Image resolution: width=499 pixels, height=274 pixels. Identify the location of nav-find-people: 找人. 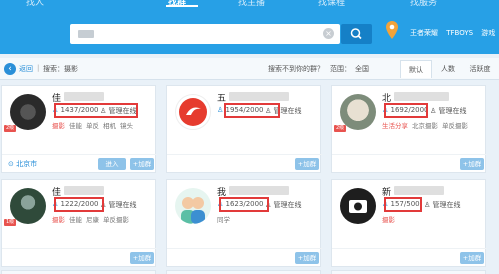
(35, 4).